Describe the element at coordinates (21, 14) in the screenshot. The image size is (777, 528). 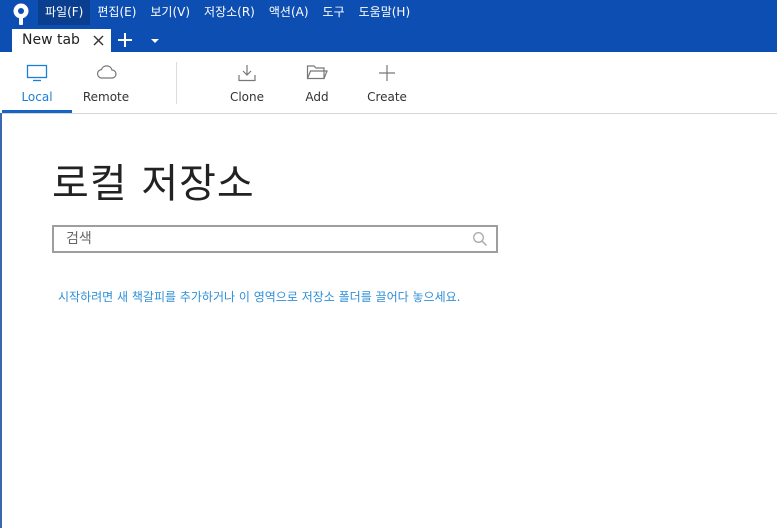
I see `sourcetree-logo-icon` at that location.